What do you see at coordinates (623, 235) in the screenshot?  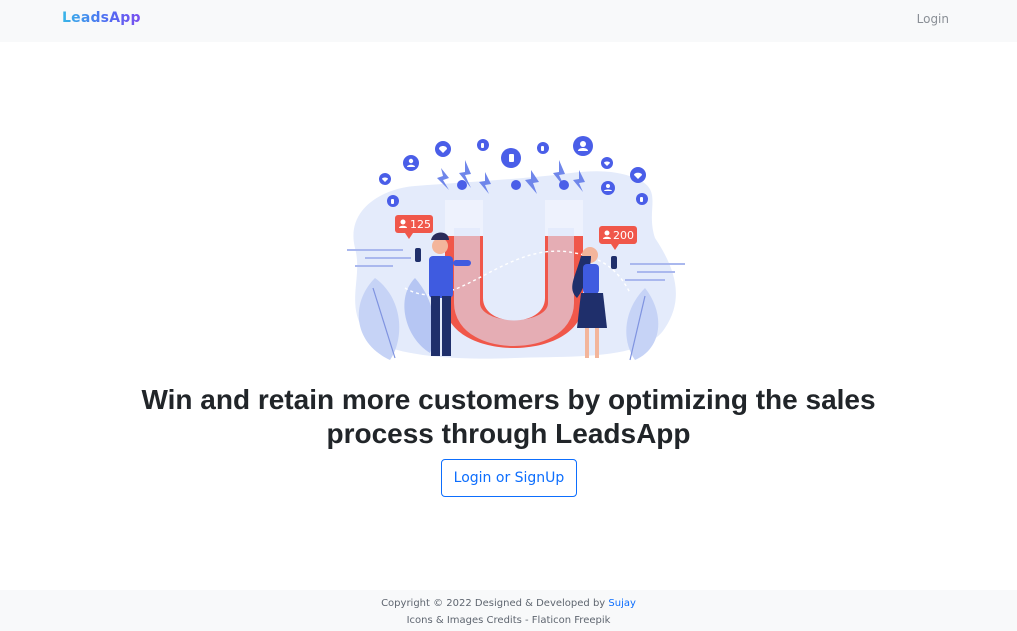 I see `badge-right-count: 200` at bounding box center [623, 235].